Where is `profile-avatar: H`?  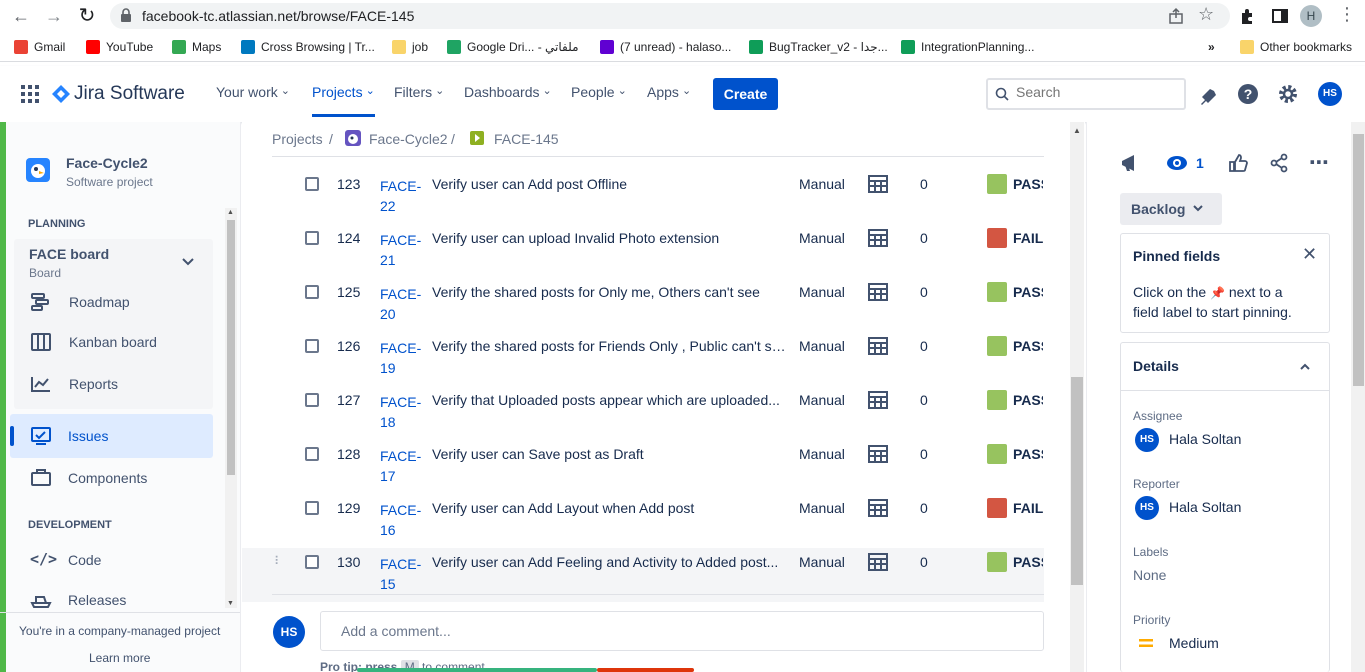 profile-avatar: H is located at coordinates (1311, 16).